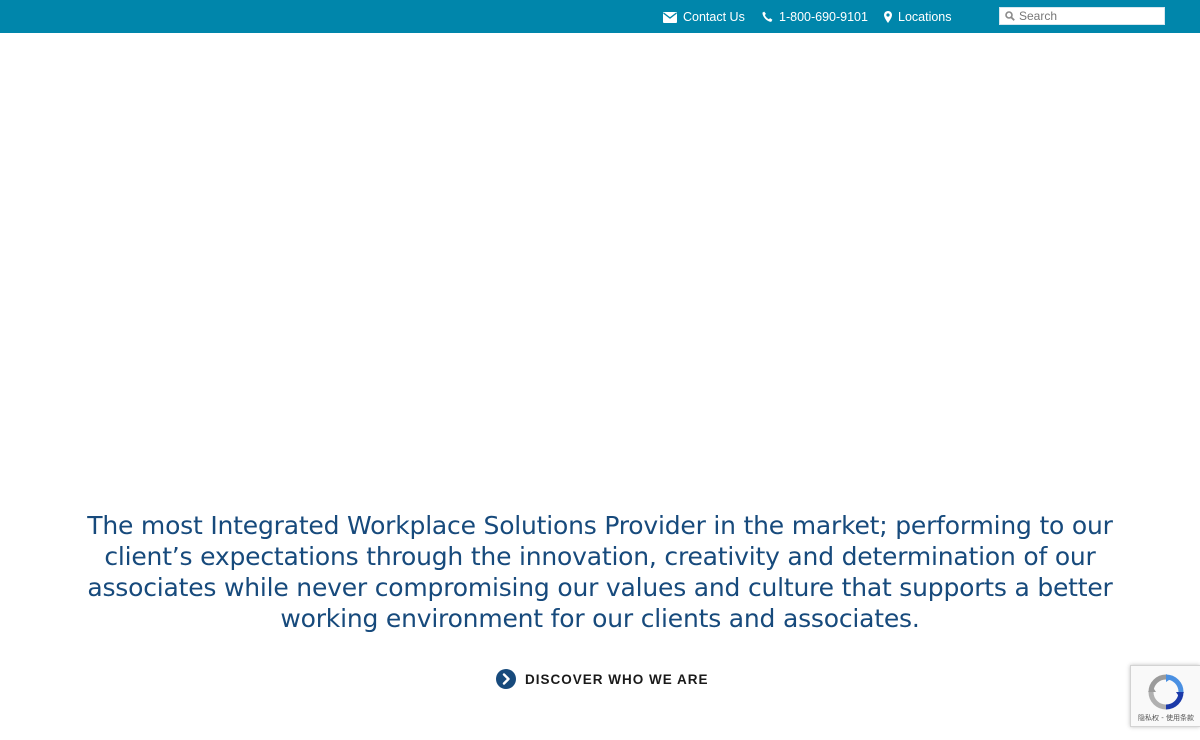 The image size is (1200, 740). What do you see at coordinates (600, 16) in the screenshot?
I see `top-bar: Contact Us 1-800-690-9101 Locations` at bounding box center [600, 16].